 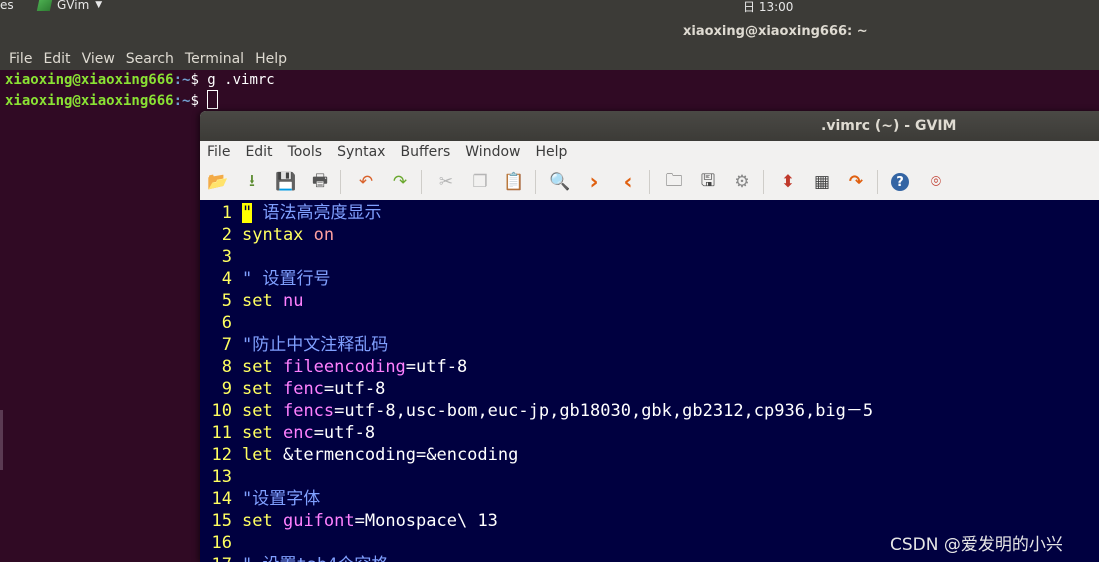 What do you see at coordinates (213, 99) in the screenshot?
I see `terminal-cursor` at bounding box center [213, 99].